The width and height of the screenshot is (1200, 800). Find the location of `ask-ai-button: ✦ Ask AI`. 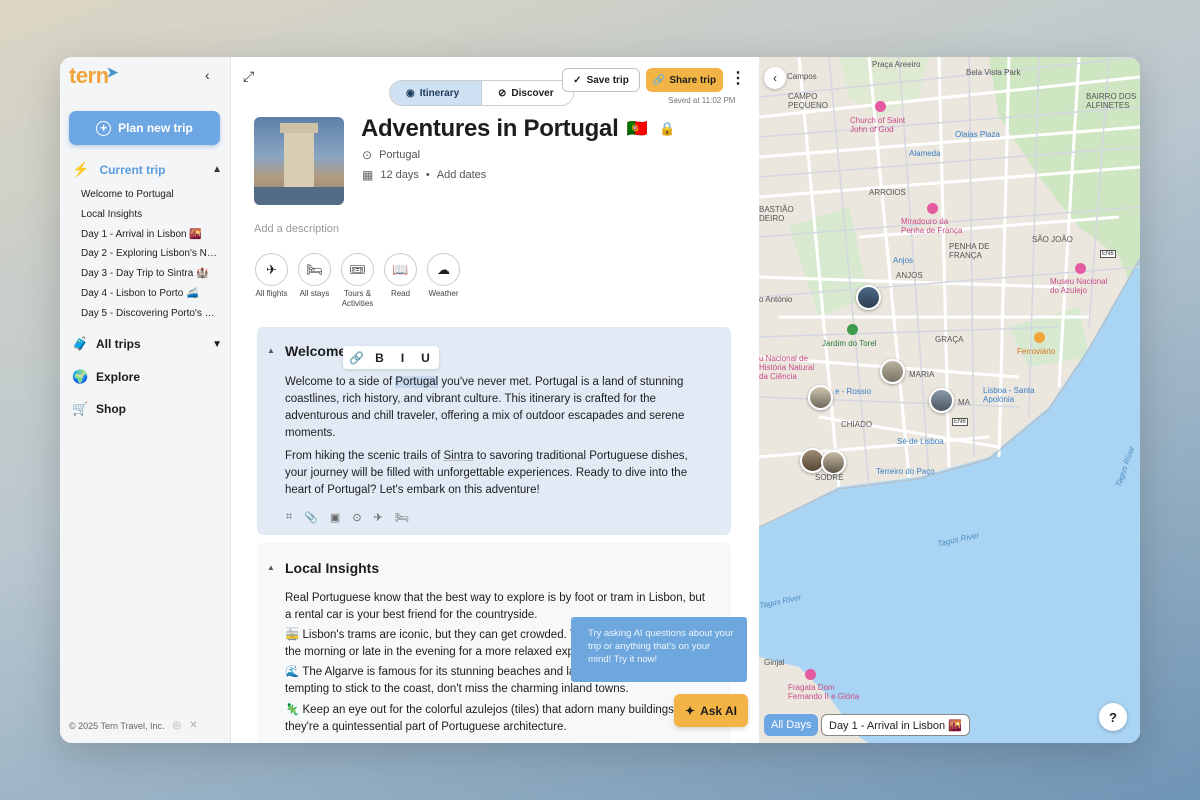

ask-ai-button: ✦ Ask AI is located at coordinates (711, 710).